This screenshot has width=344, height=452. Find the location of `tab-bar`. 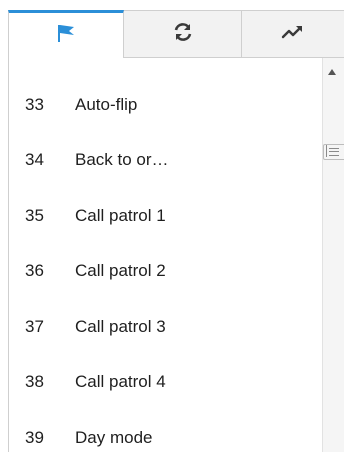

tab-bar is located at coordinates (172, 29).